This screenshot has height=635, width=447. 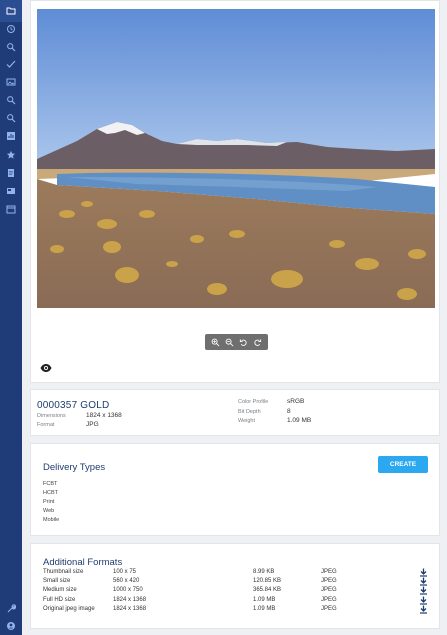 I want to click on format-dims: 560 x 420, so click(x=126, y=581).